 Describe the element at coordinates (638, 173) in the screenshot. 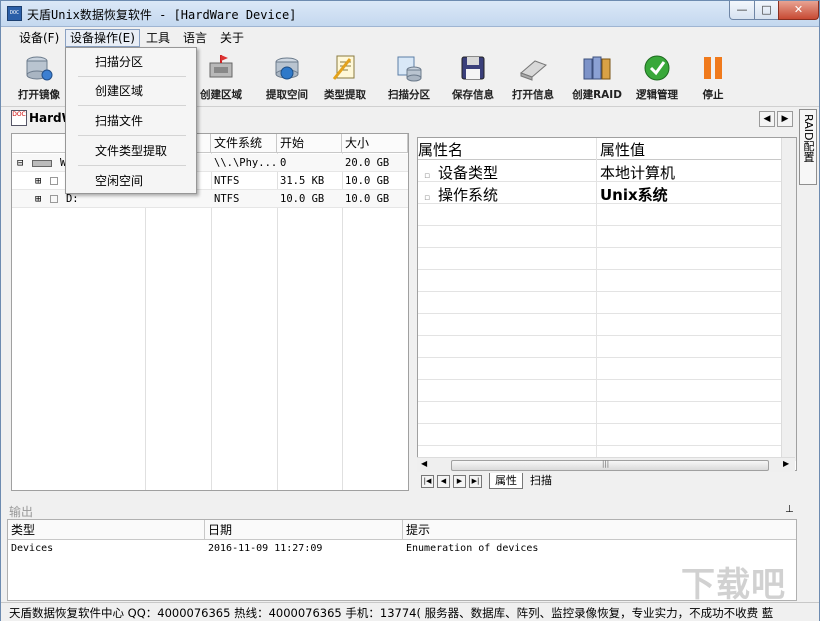

I see `property-value: 本地计算机` at that location.